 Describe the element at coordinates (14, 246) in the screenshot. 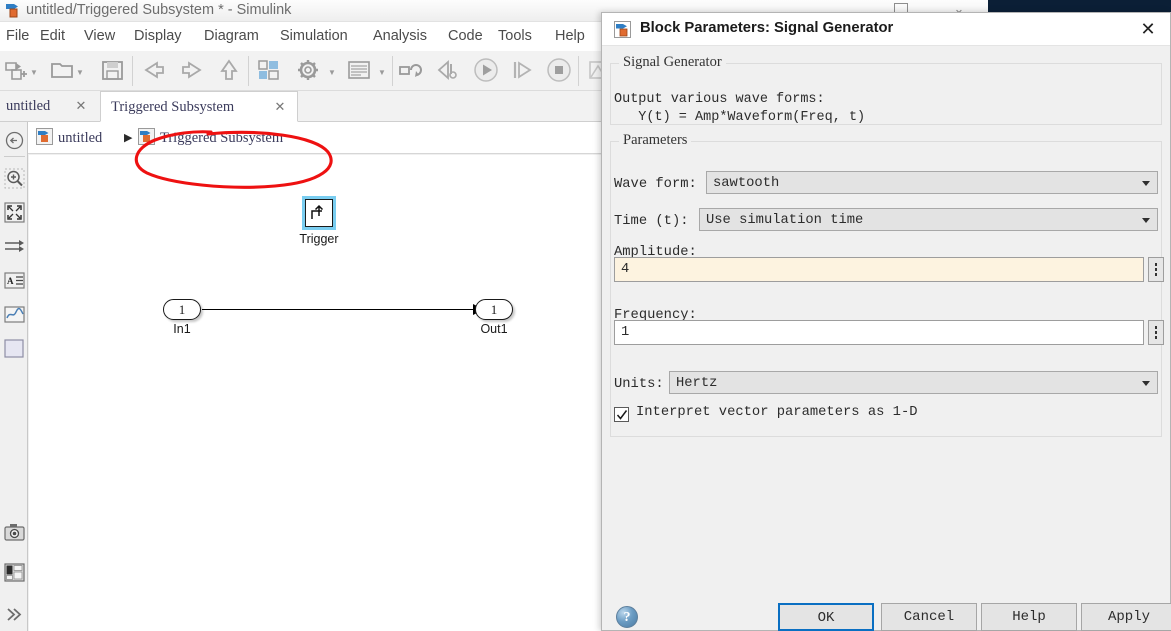

I see `signal-routing-icon` at that location.